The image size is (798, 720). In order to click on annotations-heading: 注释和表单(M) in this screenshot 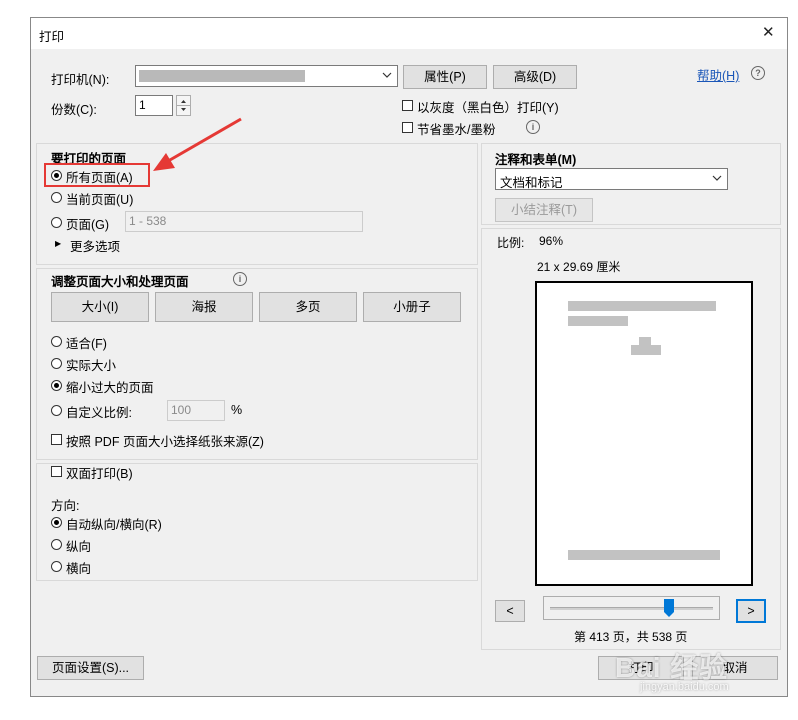, I will do `click(536, 160)`.